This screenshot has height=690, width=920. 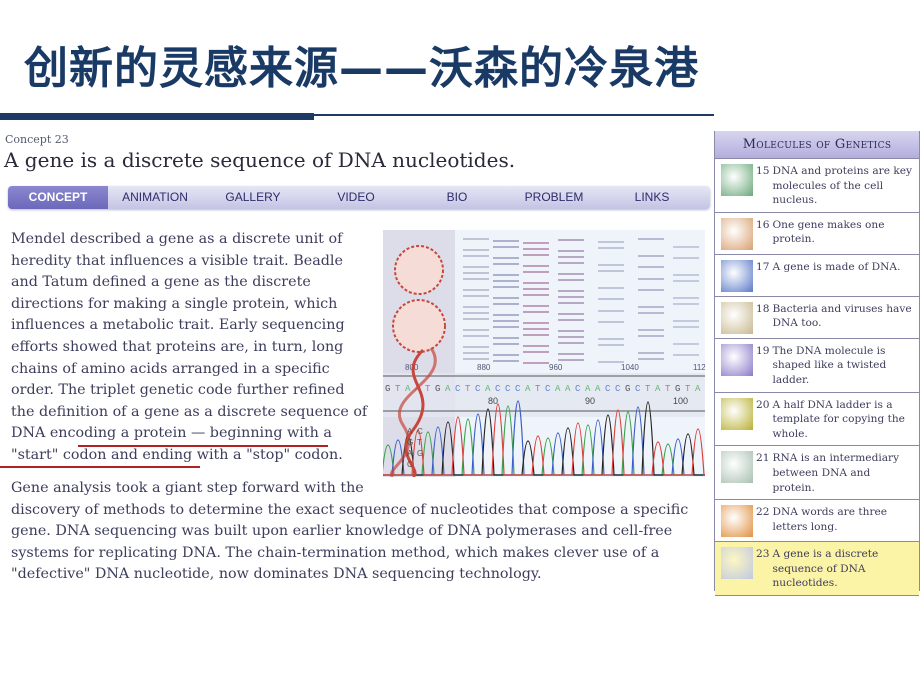 I want to click on rna-thumbnail-icon, so click(x=737, y=467).